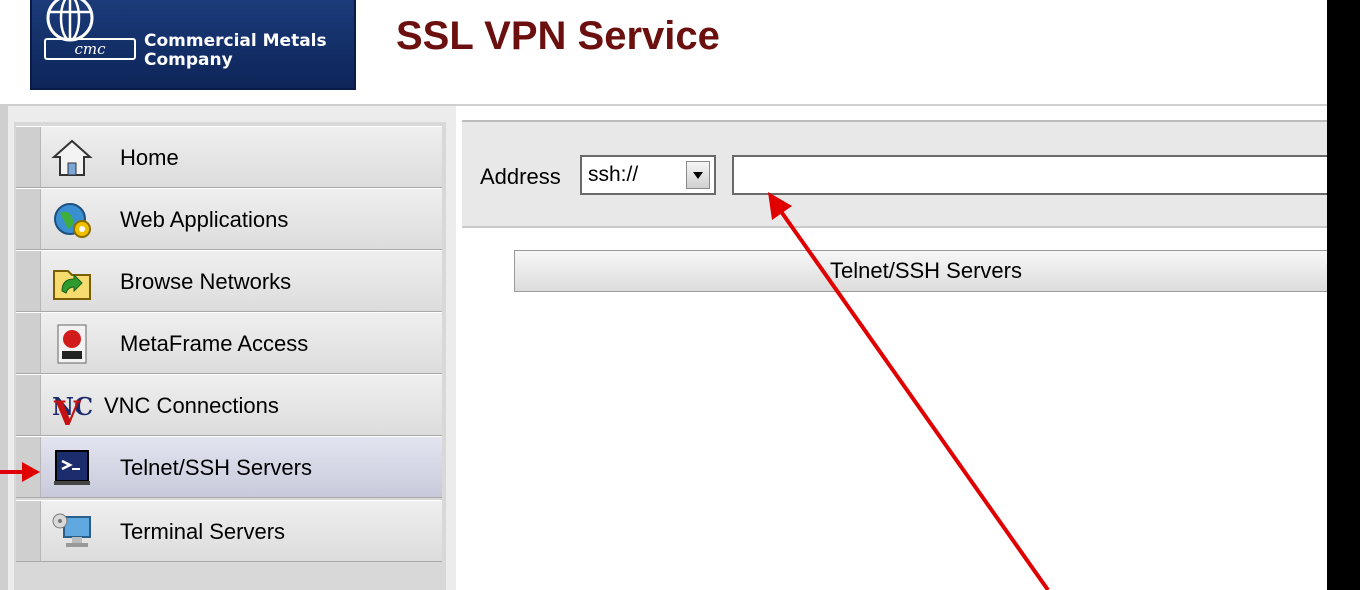  I want to click on svg-text: V, so click(67, 410).